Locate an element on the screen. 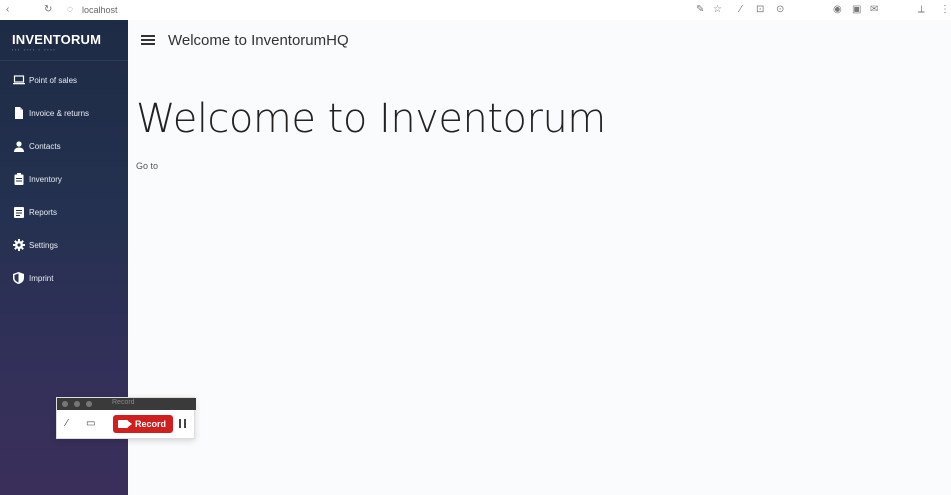 The width and height of the screenshot is (951, 495). sidebar-item-invoice-returns: Invoice & returns is located at coordinates (64, 113).